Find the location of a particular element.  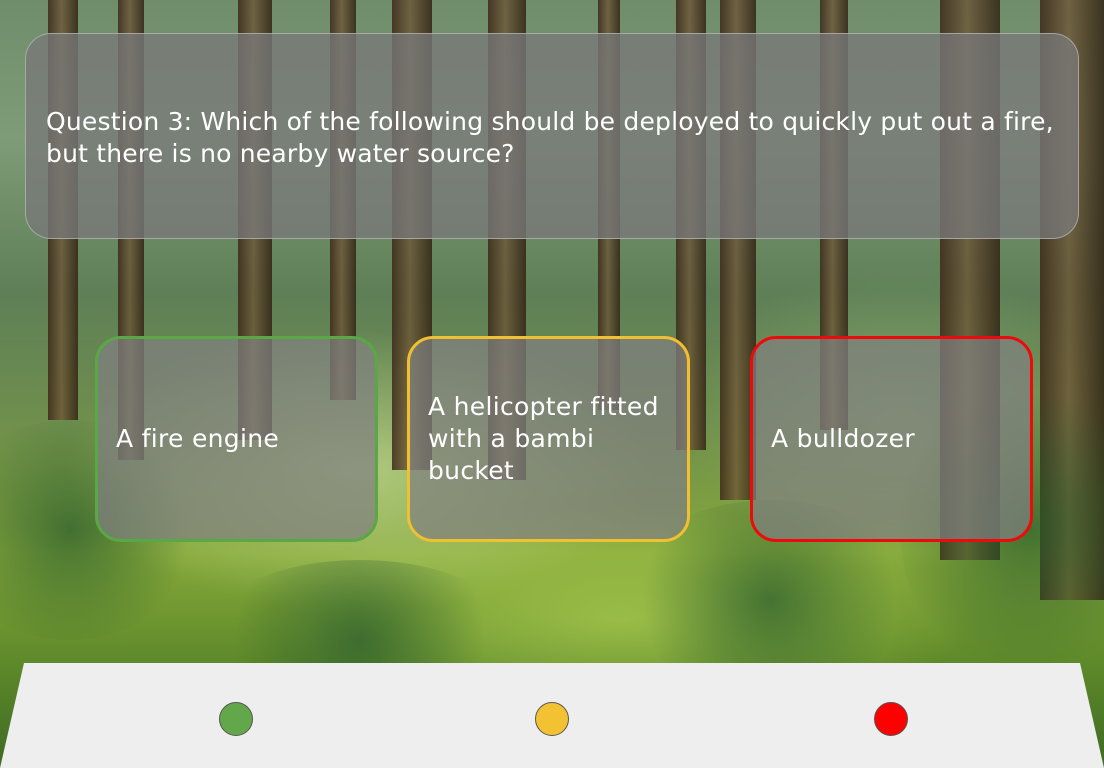

answer-card-helicopter: A helicopter fitted with a bambi bucket is located at coordinates (548, 439).